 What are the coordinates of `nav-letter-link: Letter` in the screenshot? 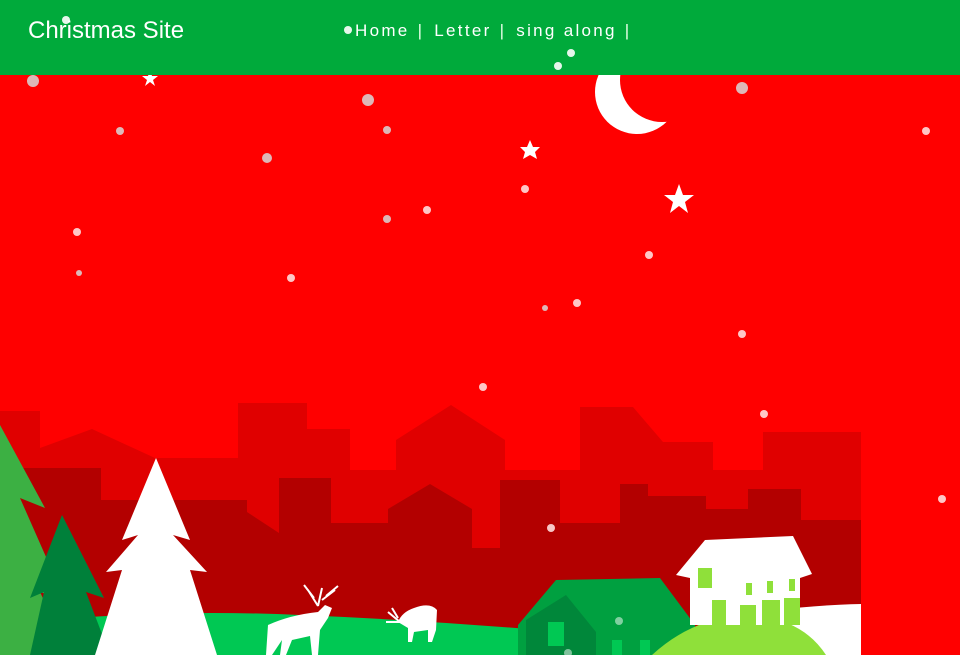 It's located at (462, 31).